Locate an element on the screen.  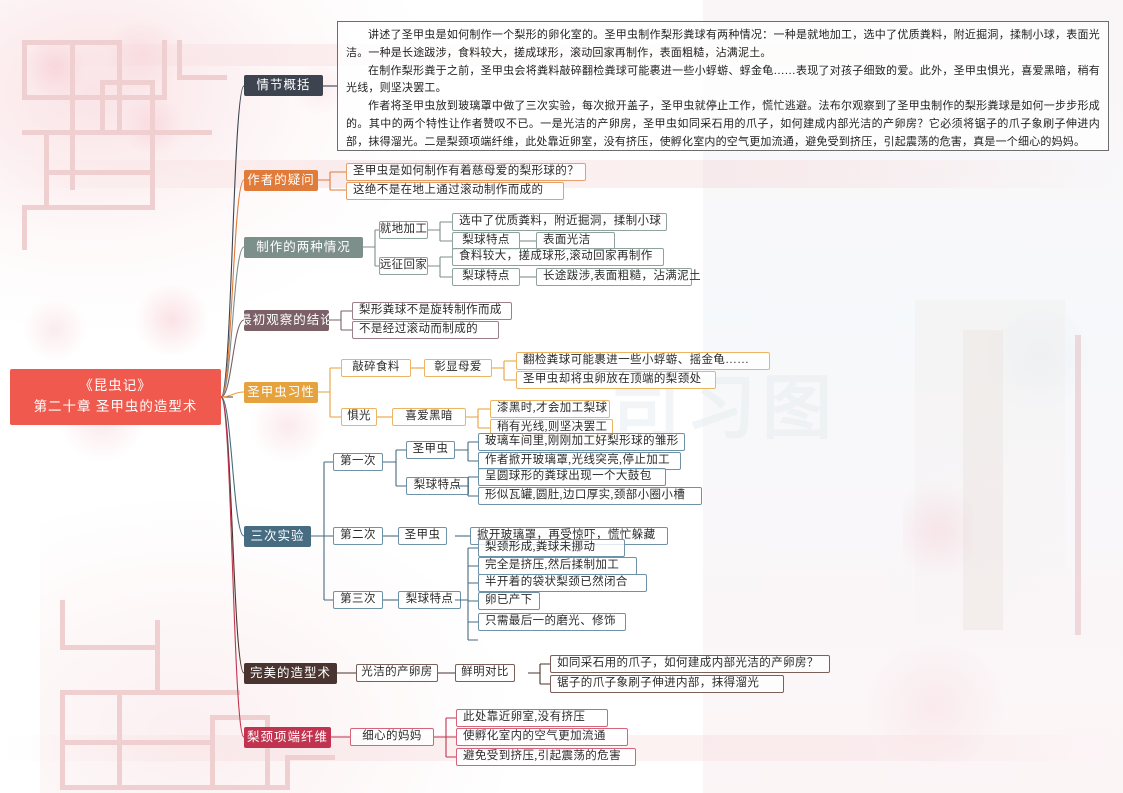
branch-first-conclusion-text: 最初观察的结论 is located at coordinates (286, 320).